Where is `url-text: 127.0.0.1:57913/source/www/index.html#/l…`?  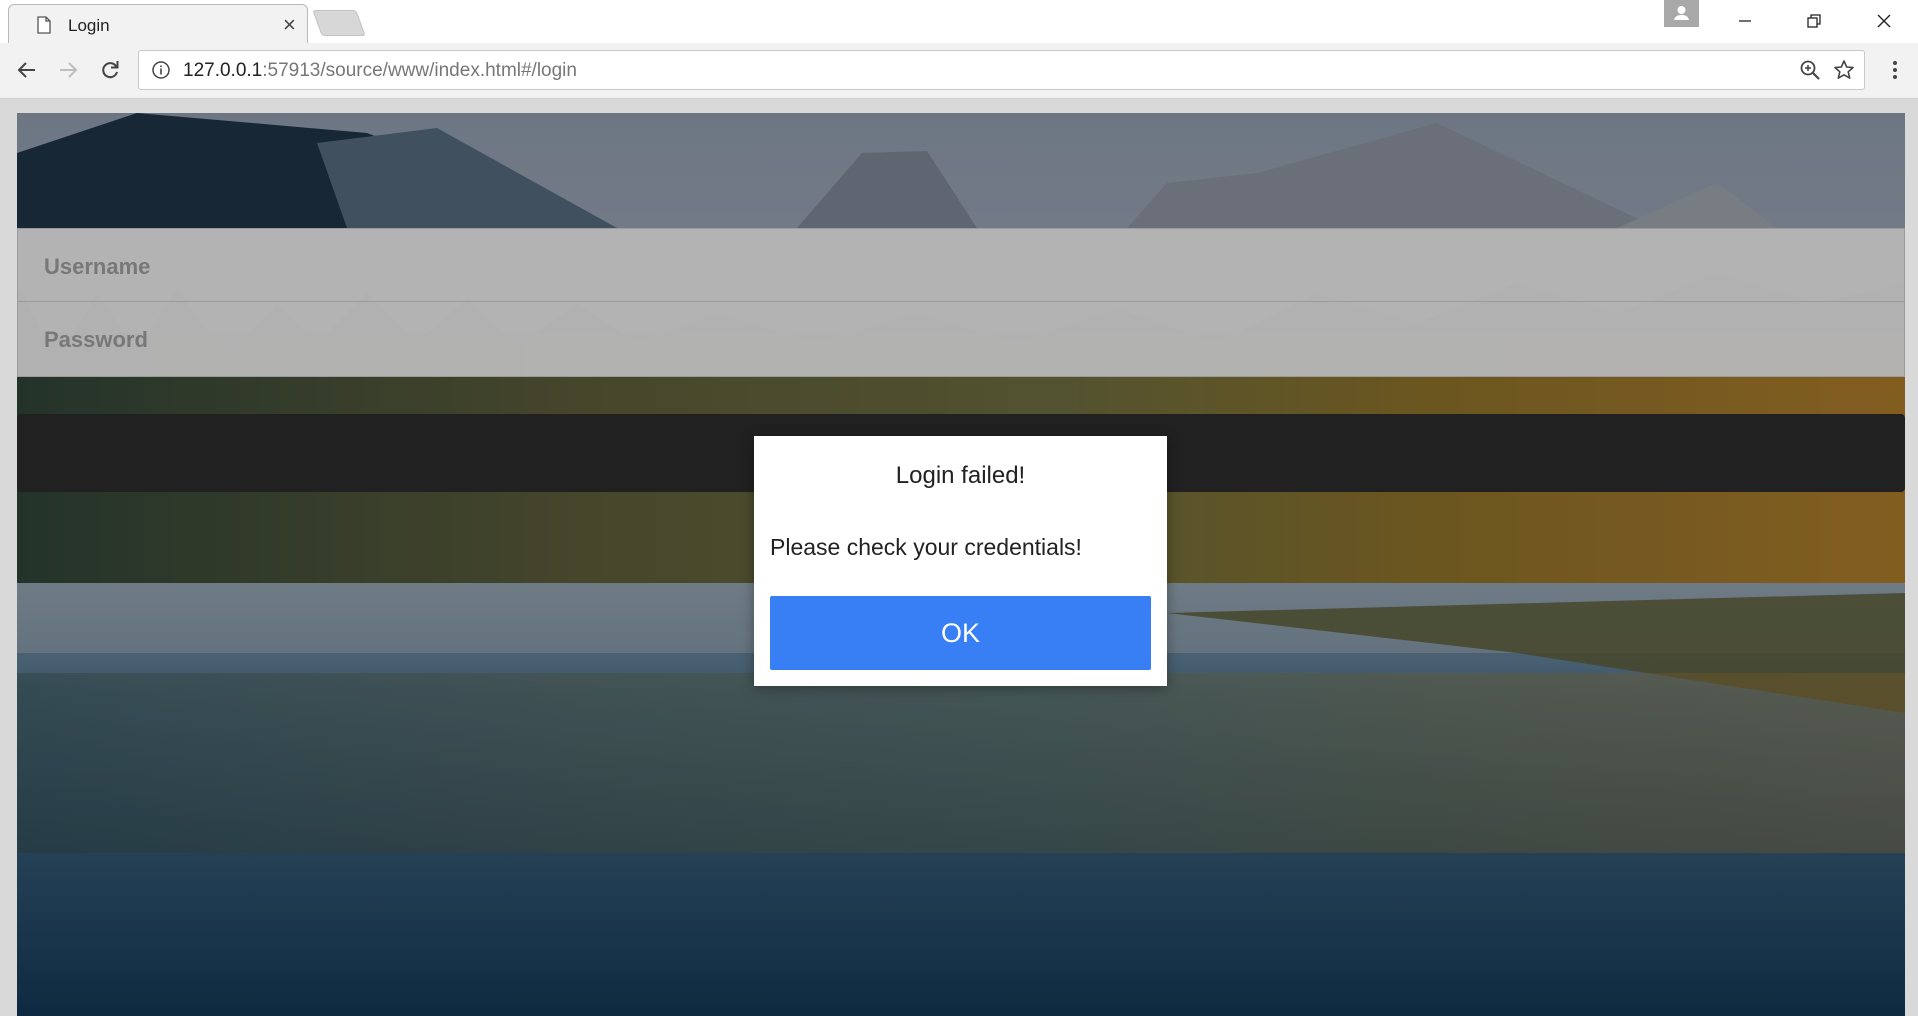
url-text: 127.0.0.1:57913/source/www/index.html#/l… is located at coordinates (380, 71).